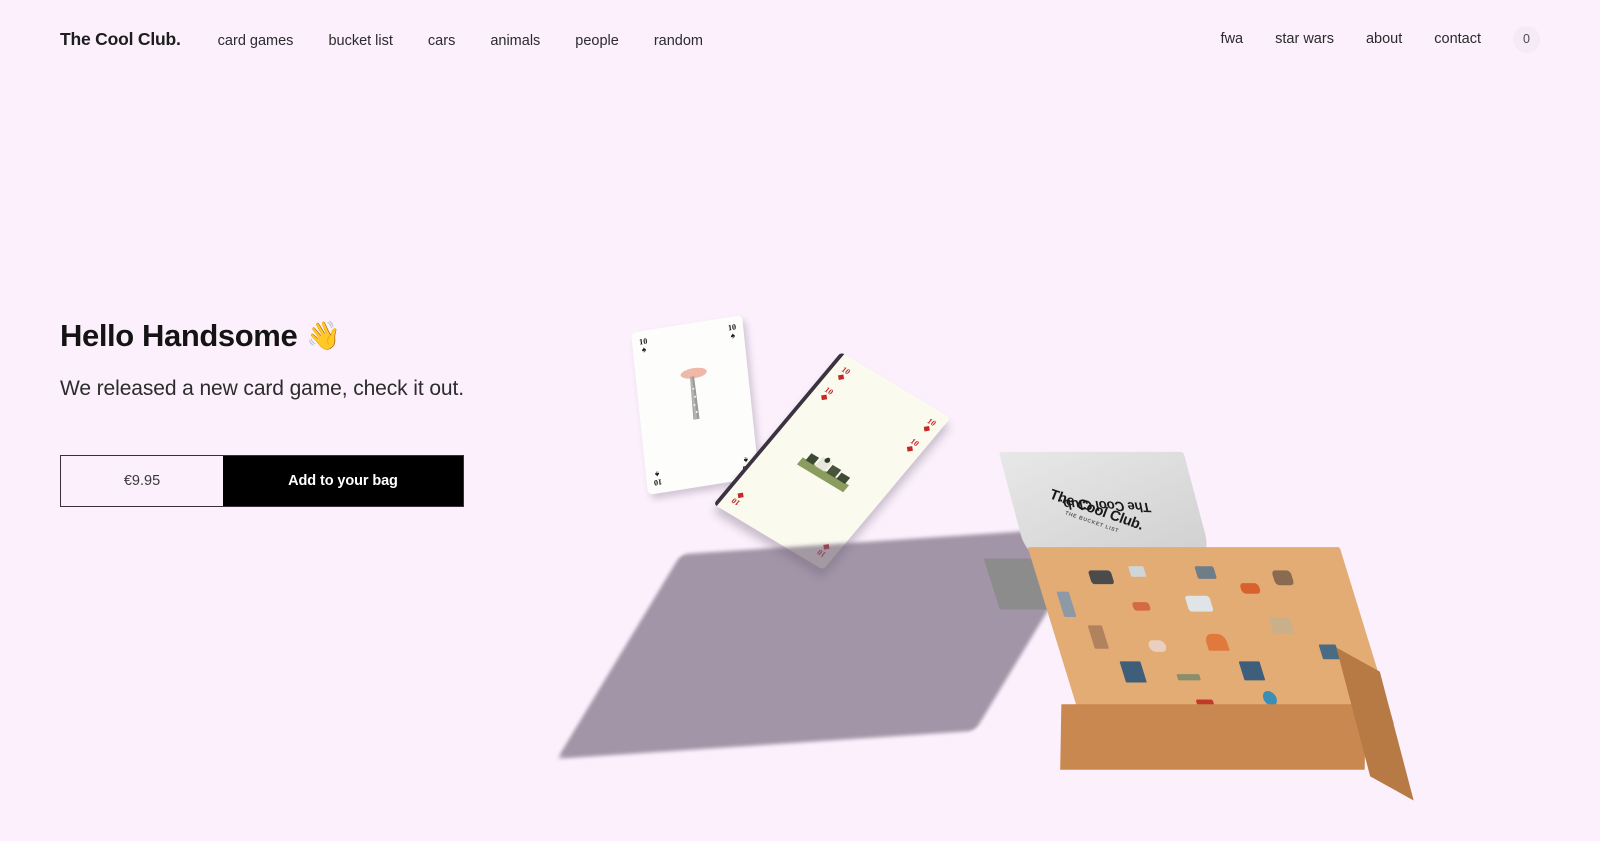 Image resolution: width=1600 pixels, height=841 pixels. I want to click on card-face-artwork, so click(693, 393).